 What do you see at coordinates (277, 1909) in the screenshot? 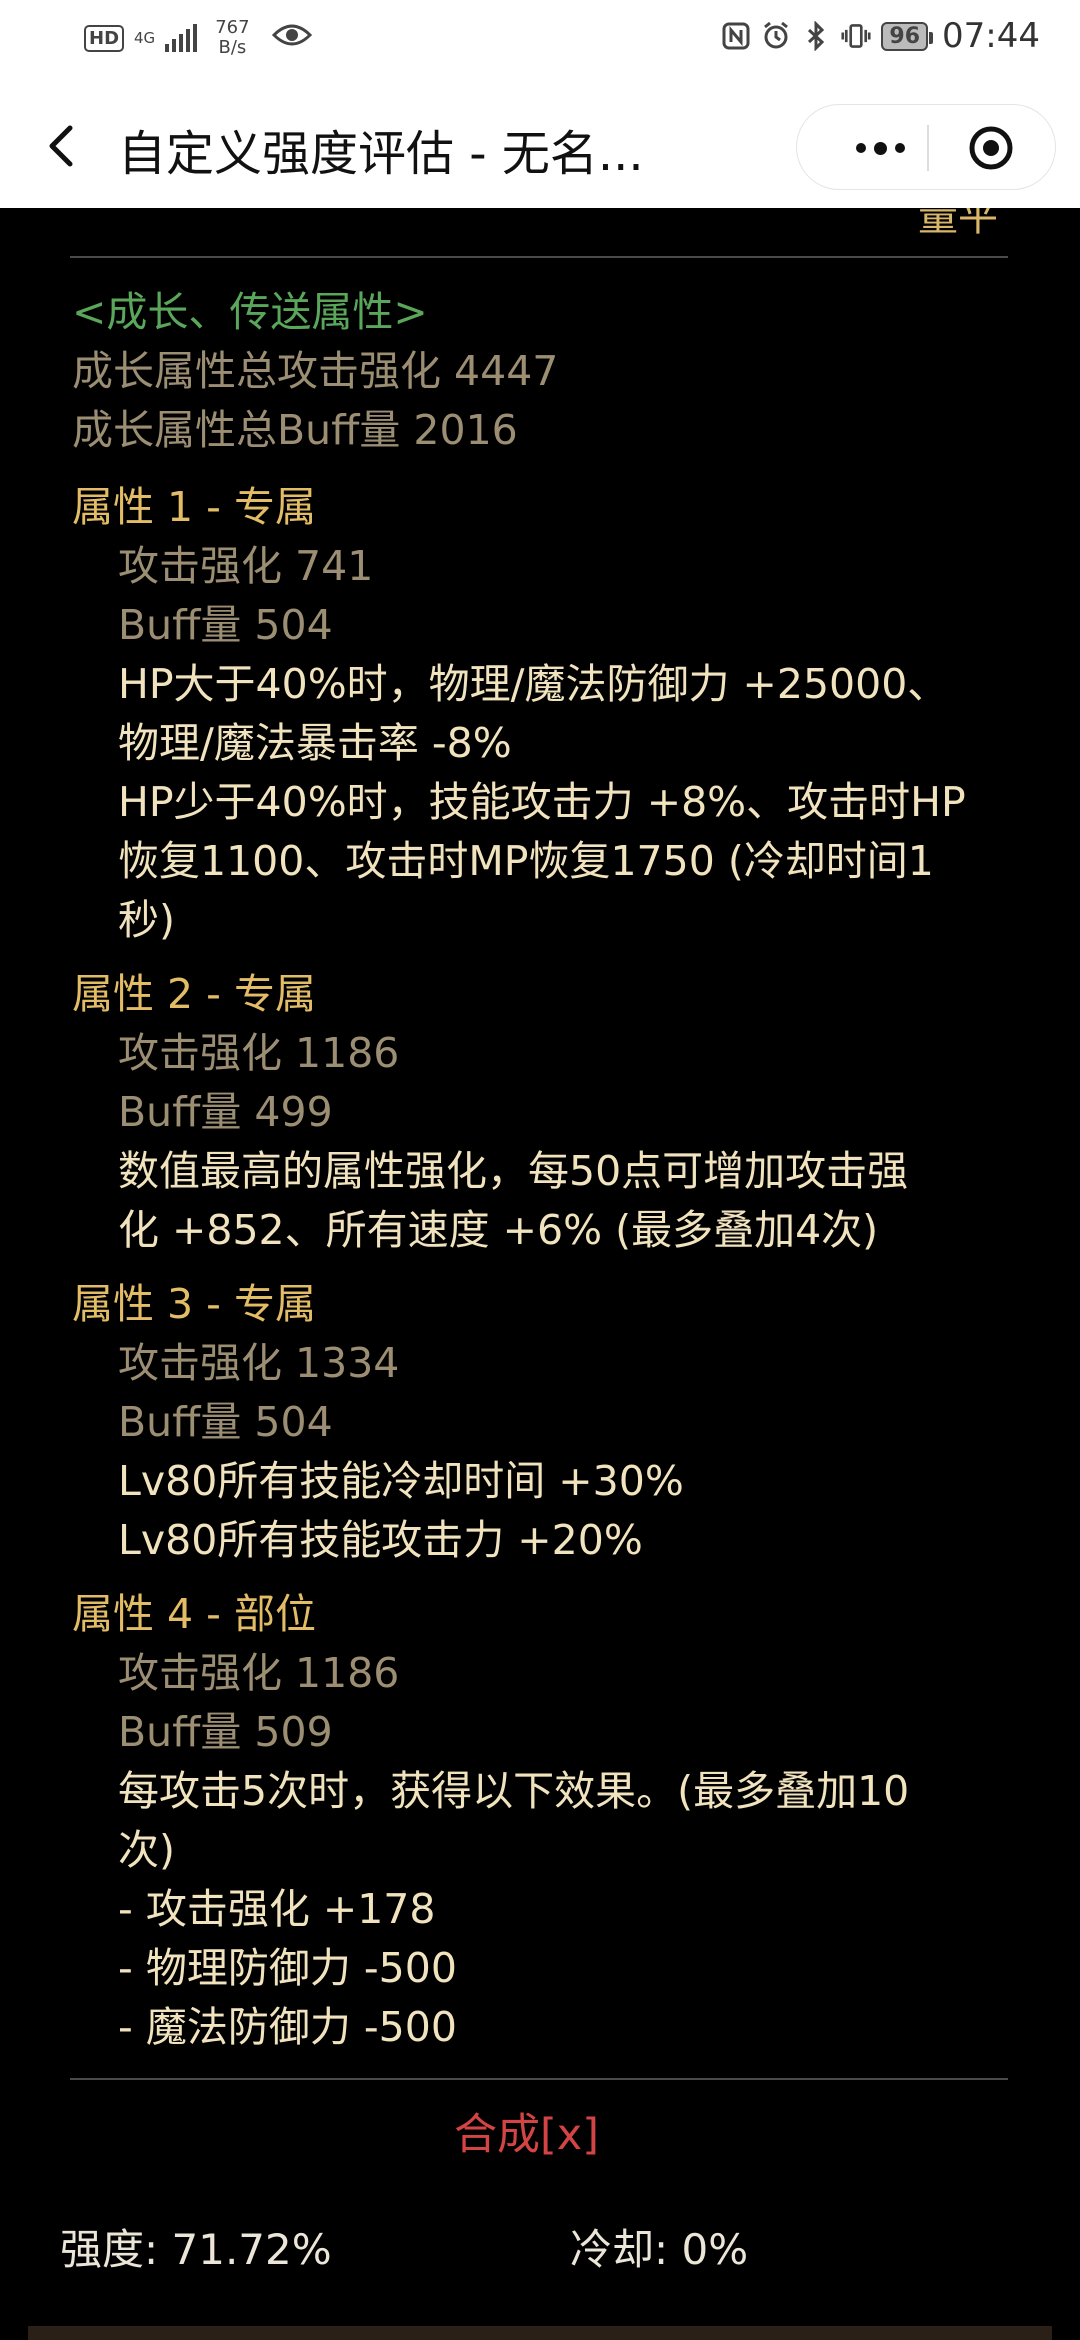
I see `attr4-desc-line: - 攻击强化 +178` at bounding box center [277, 1909].